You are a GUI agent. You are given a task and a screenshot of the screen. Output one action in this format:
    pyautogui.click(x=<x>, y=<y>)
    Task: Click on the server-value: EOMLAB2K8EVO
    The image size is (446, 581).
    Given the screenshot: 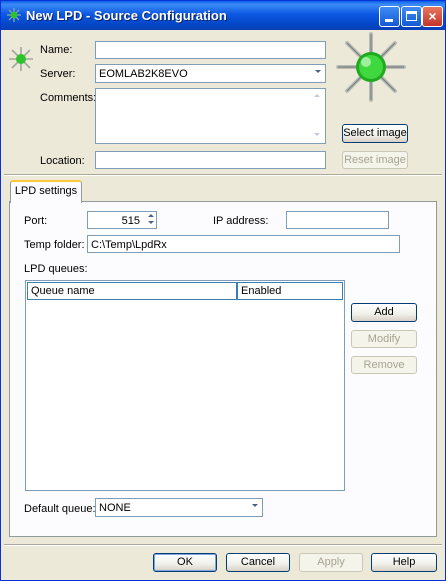 What is the action you would take?
    pyautogui.click(x=143, y=74)
    